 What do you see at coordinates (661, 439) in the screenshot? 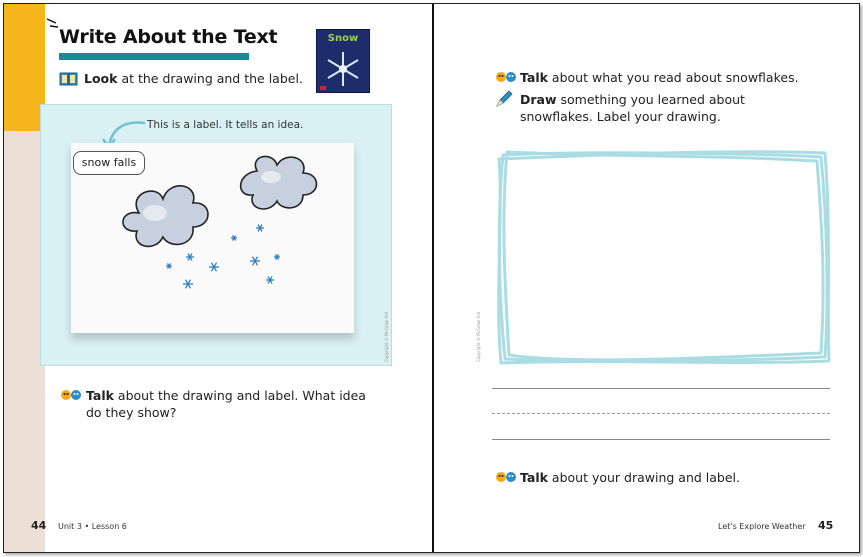
I see `writing-line-bottom` at bounding box center [661, 439].